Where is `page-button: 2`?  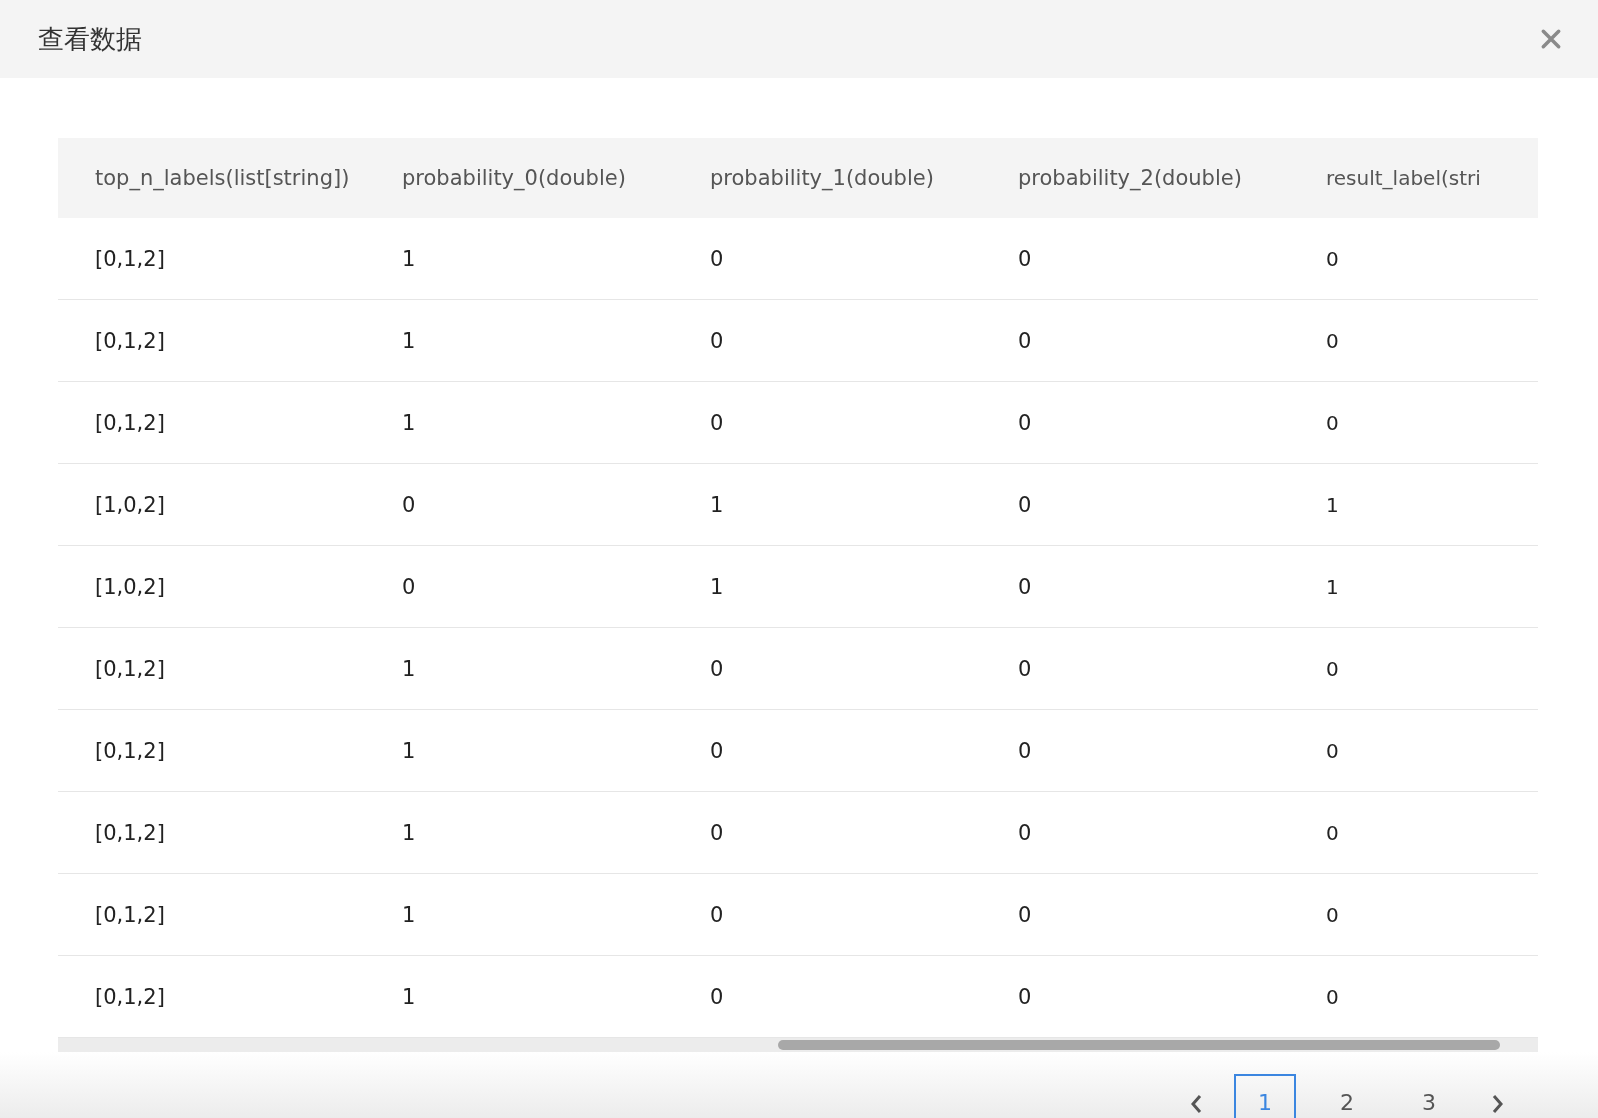 page-button: 2 is located at coordinates (1347, 1096).